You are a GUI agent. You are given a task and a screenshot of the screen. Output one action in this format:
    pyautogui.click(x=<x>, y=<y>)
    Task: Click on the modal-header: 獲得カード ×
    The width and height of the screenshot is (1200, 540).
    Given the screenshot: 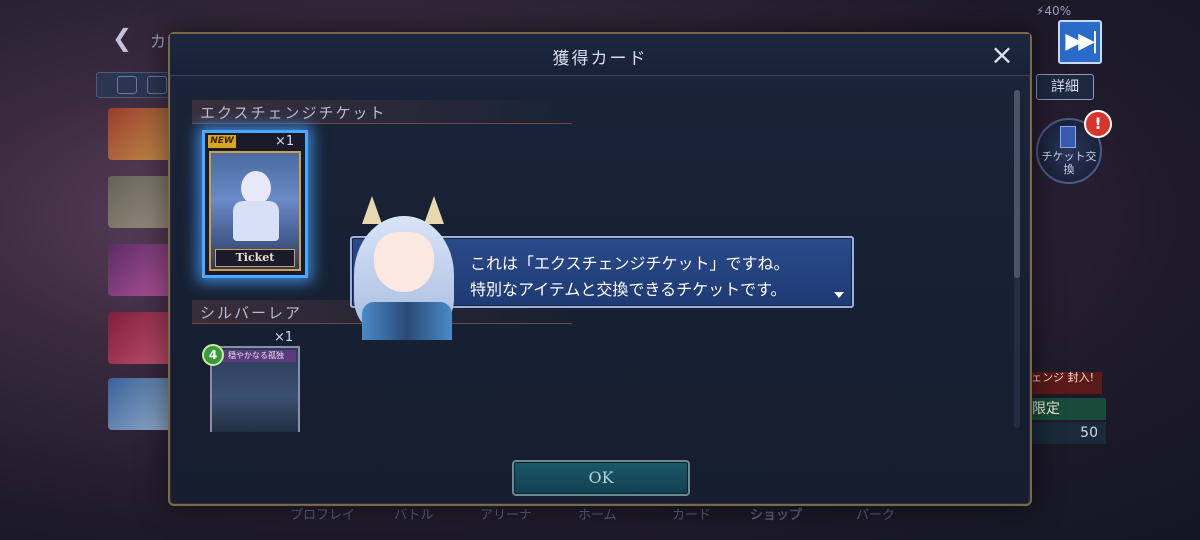 What is the action you would take?
    pyautogui.click(x=600, y=55)
    